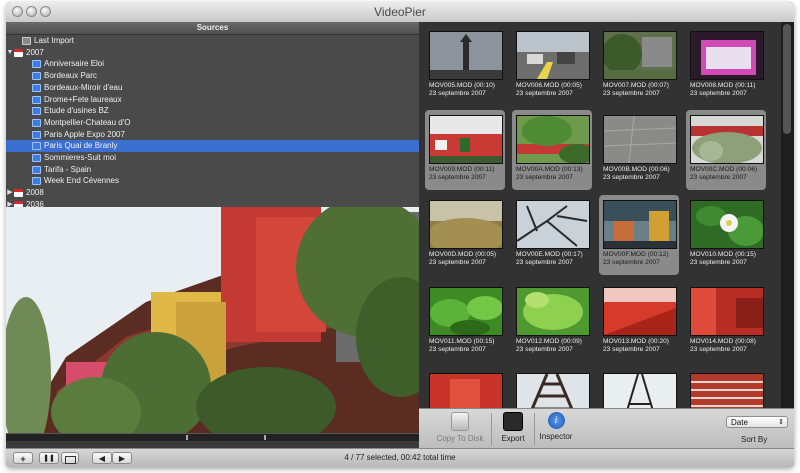 The height and width of the screenshot is (473, 800). Describe the element at coordinates (556, 426) in the screenshot. I see `inspector-button: i Inspector` at that location.